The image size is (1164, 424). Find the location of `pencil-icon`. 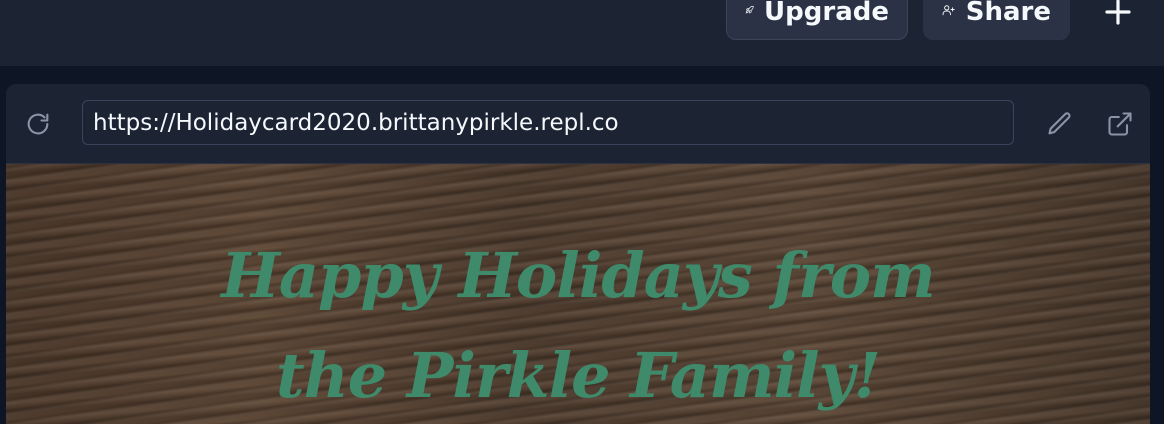

pencil-icon is located at coordinates (1059, 123).